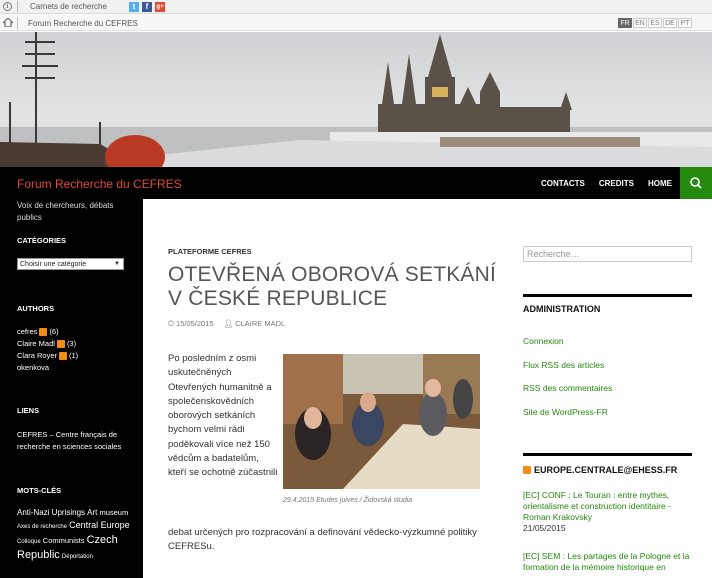 The image size is (712, 578). I want to click on author-count: (1), so click(74, 355).